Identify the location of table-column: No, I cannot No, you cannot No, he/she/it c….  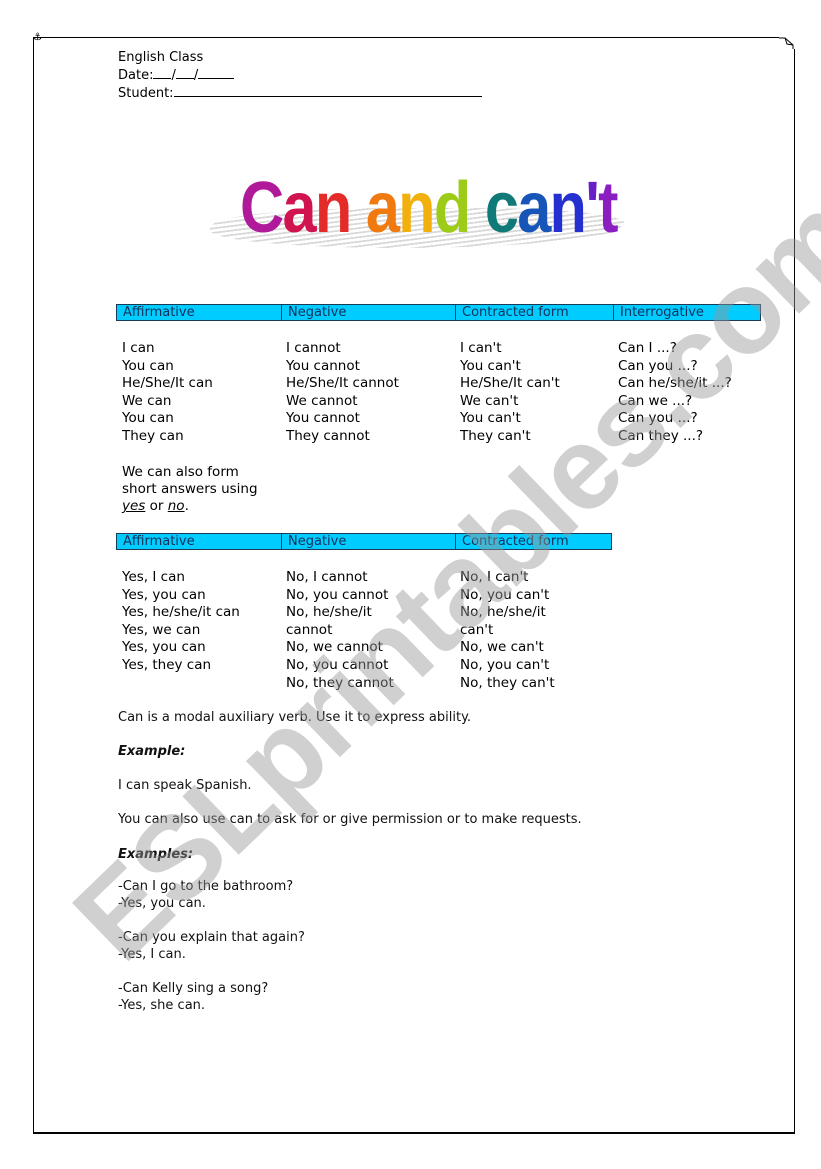
(367, 630).